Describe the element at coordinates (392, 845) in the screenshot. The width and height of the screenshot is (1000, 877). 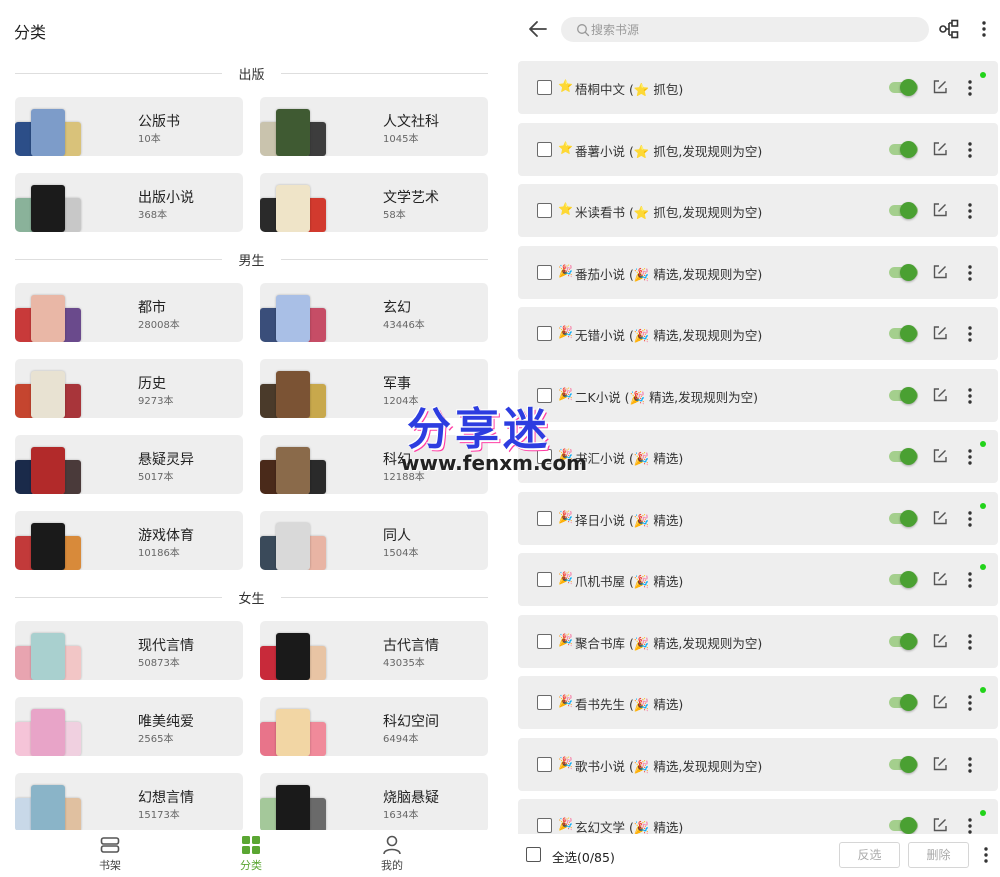
I see `person-icon` at that location.